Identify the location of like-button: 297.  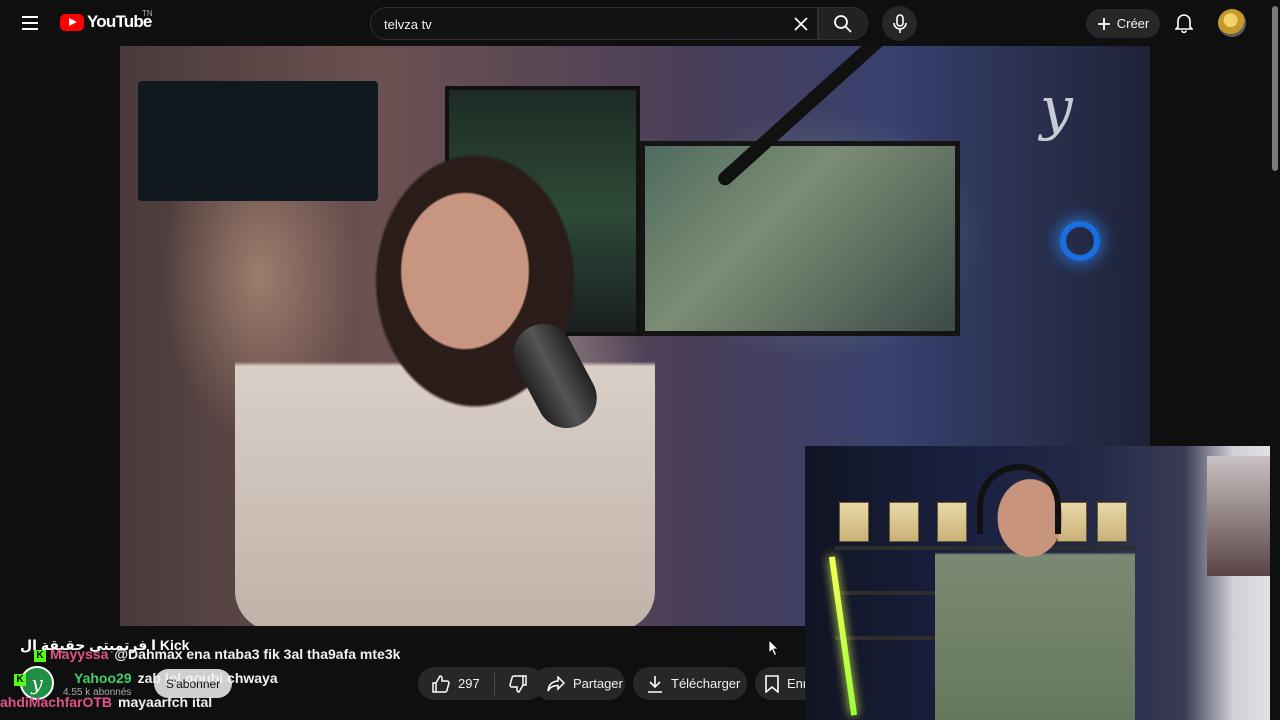
(456, 683).